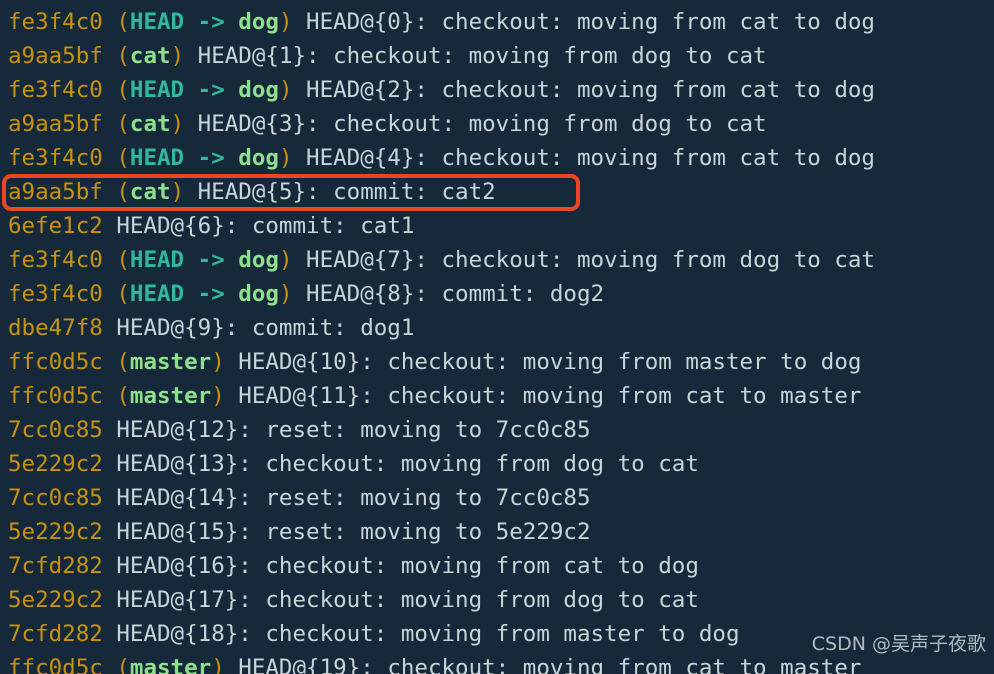 The height and width of the screenshot is (674, 994). What do you see at coordinates (498, 192) in the screenshot?
I see `reflog-line: a9aa5bf (cat) HEAD@{5}: commit: cat2` at bounding box center [498, 192].